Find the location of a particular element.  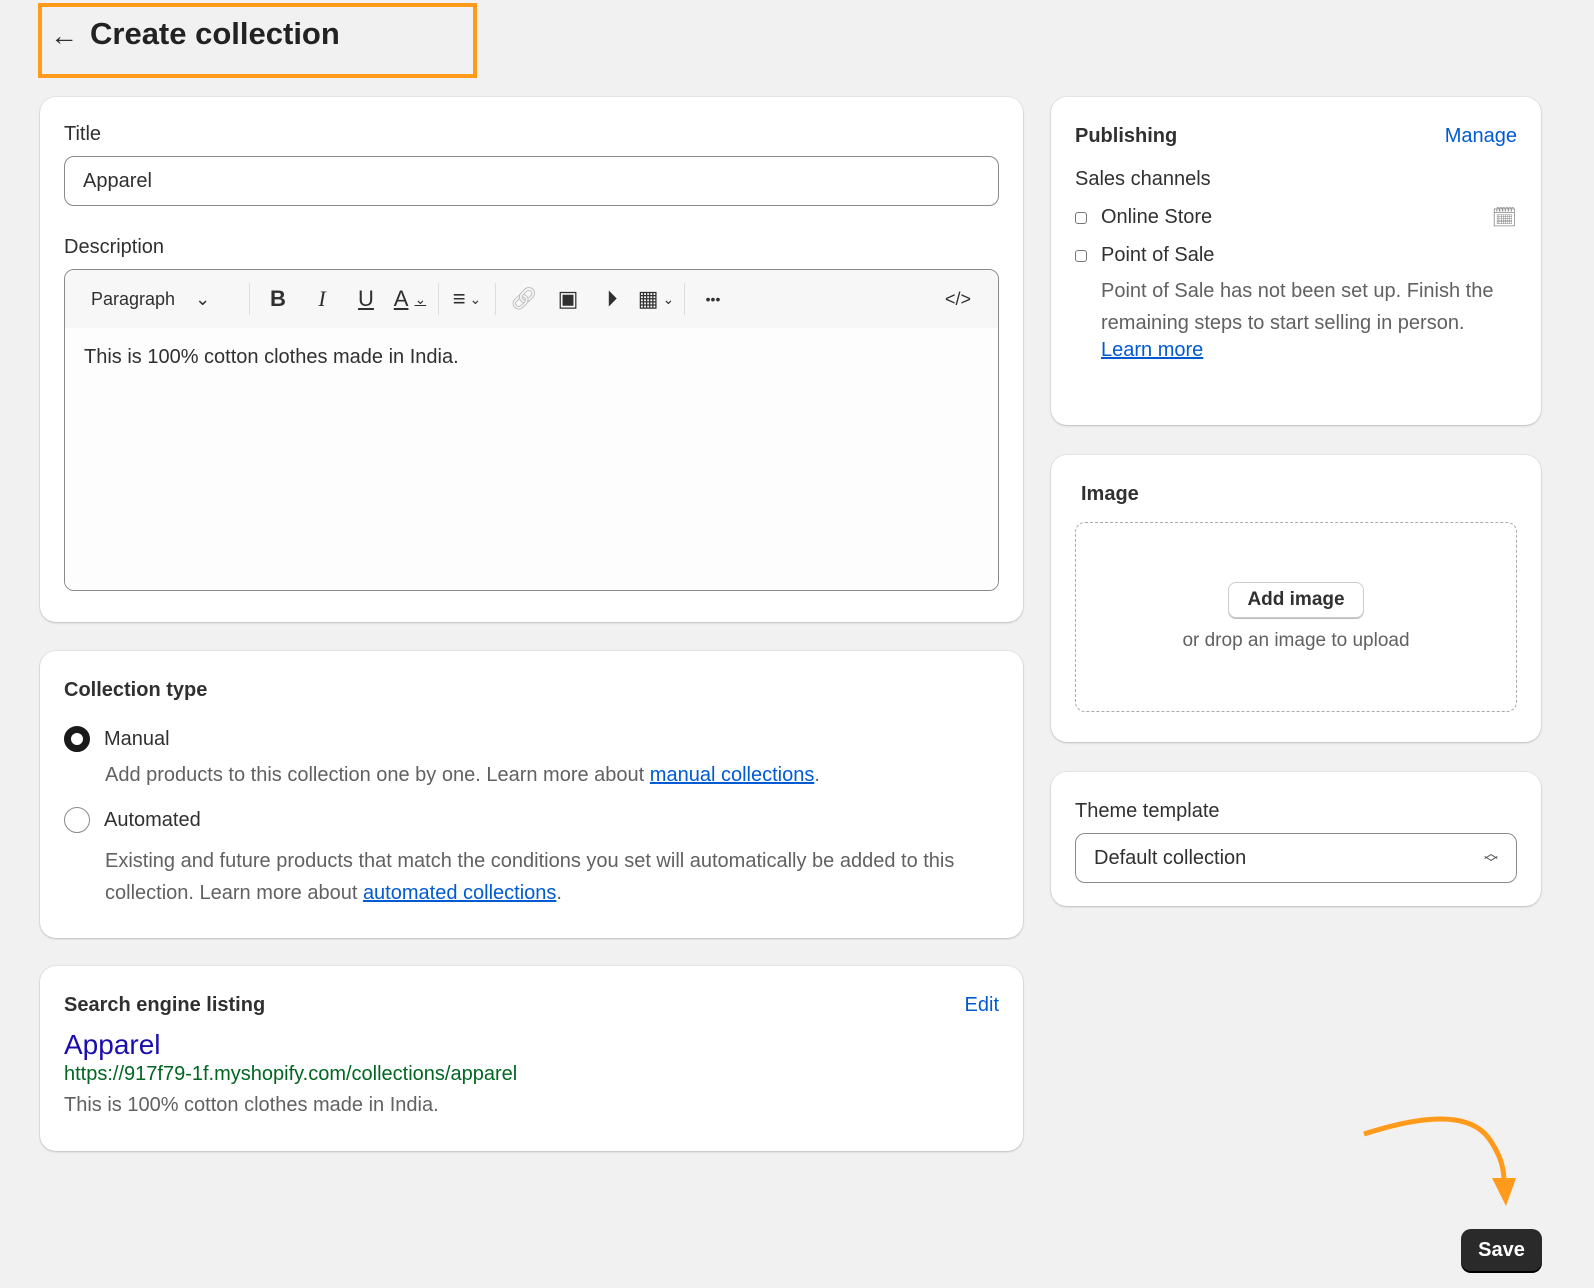

description-label: Description is located at coordinates (114, 247).